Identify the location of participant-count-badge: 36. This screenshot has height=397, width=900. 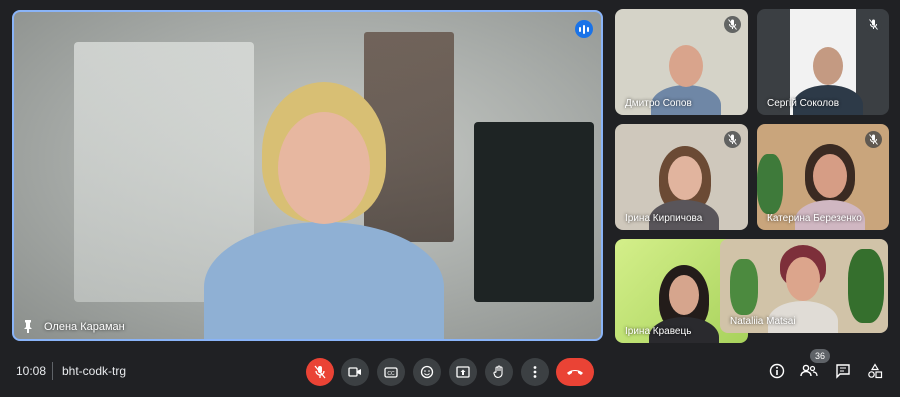
(820, 356).